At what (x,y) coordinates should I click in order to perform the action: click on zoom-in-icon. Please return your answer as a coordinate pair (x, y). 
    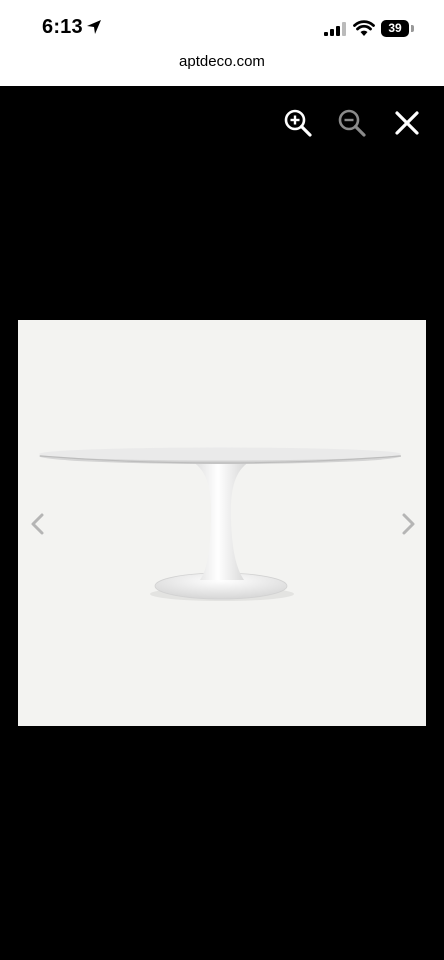
    Looking at the image, I should click on (298, 123).